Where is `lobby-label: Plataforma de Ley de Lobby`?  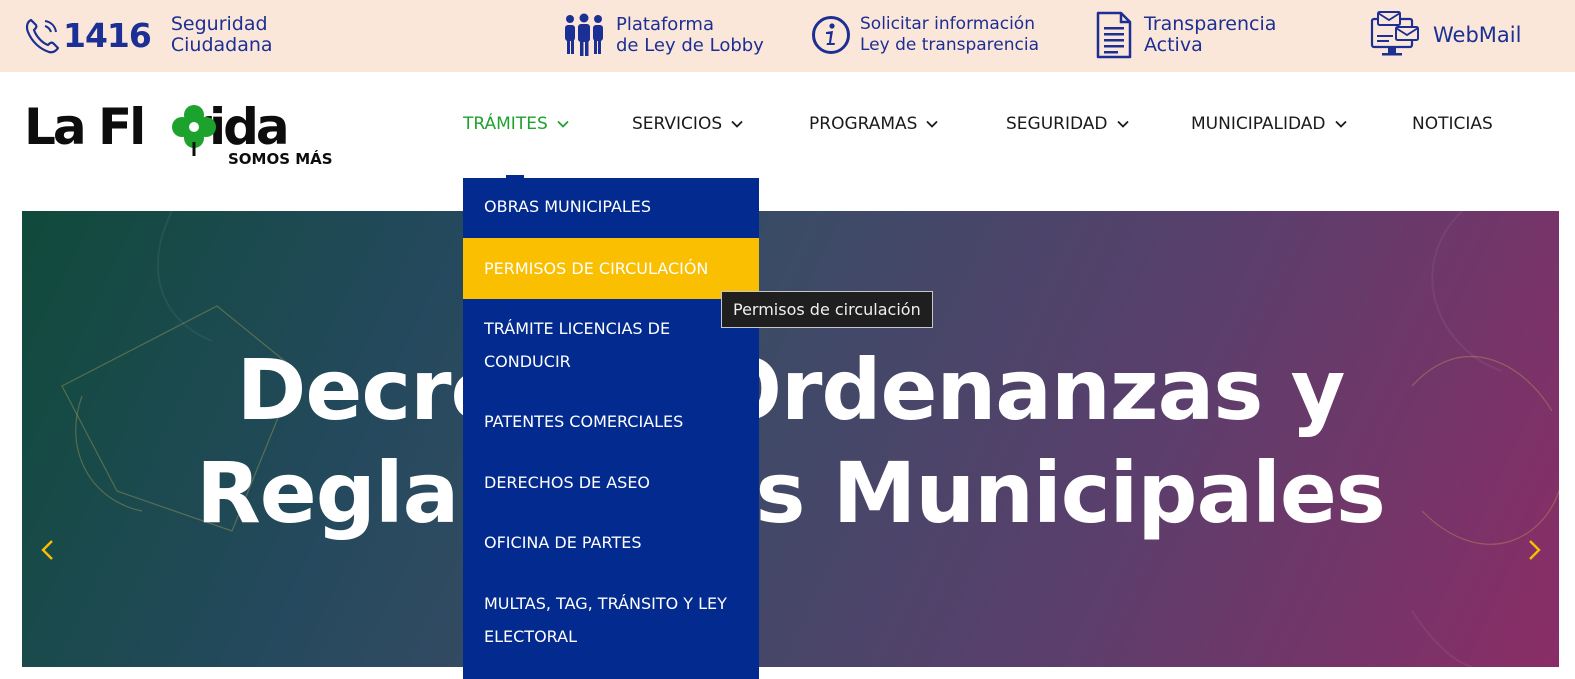 lobby-label: Plataforma de Ley de Lobby is located at coordinates (690, 35).